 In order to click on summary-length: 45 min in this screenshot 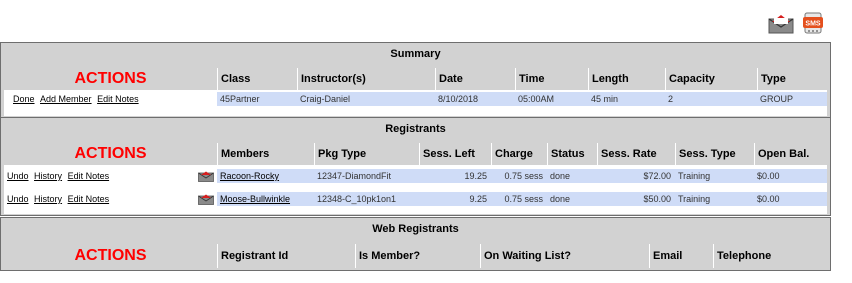, I will do `click(626, 99)`.